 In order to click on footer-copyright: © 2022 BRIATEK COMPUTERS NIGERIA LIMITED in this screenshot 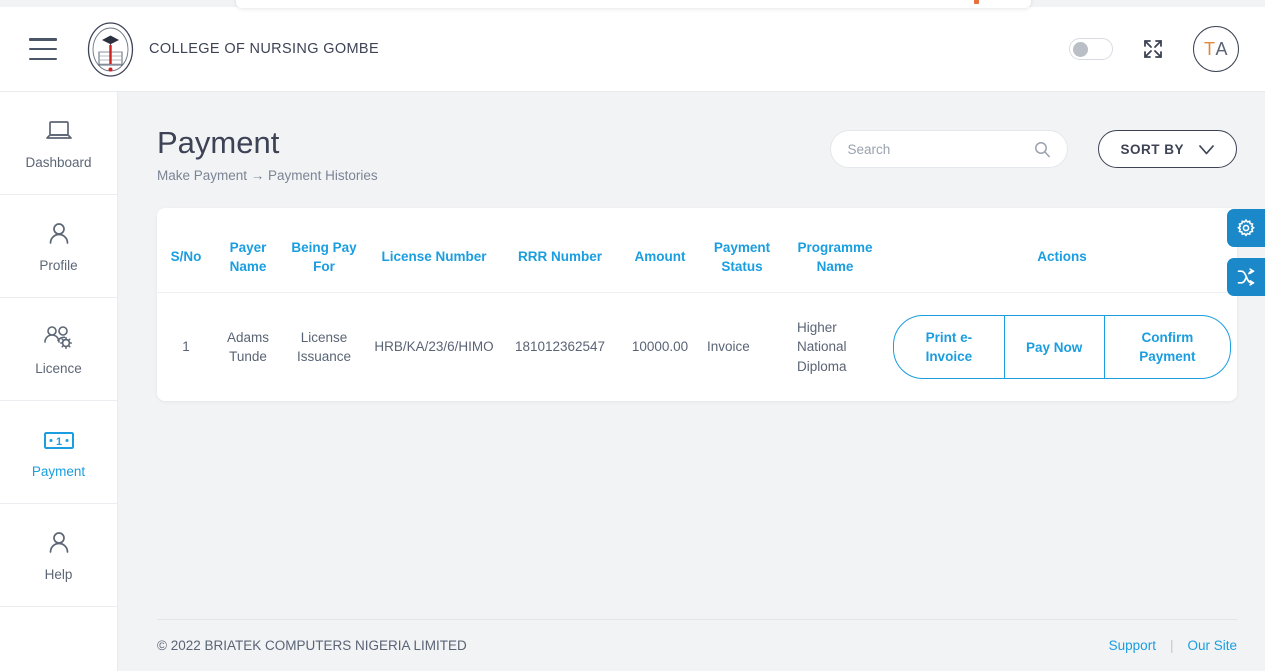, I will do `click(312, 645)`.